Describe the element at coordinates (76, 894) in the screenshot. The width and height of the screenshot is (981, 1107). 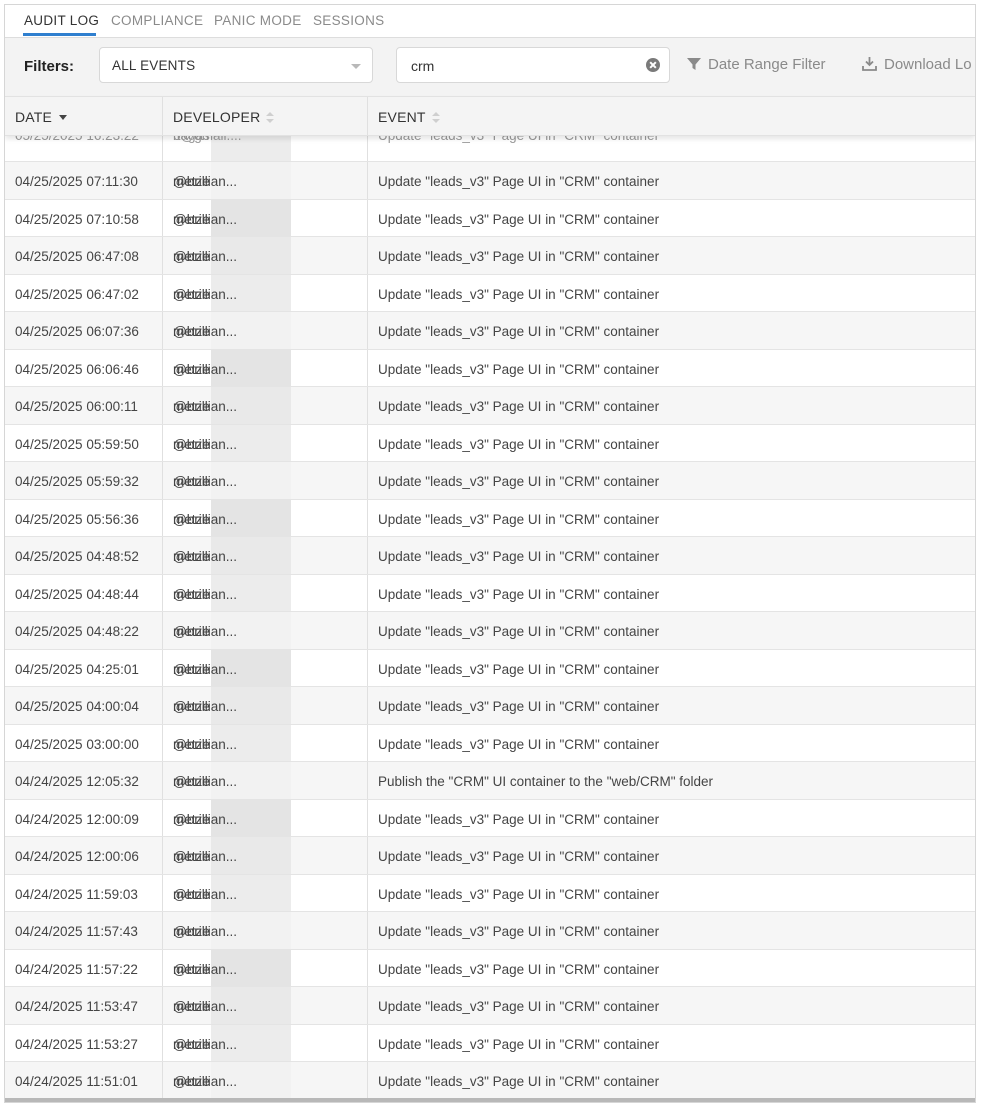
I see `date-text: 04/24/2025 11:59:03` at that location.